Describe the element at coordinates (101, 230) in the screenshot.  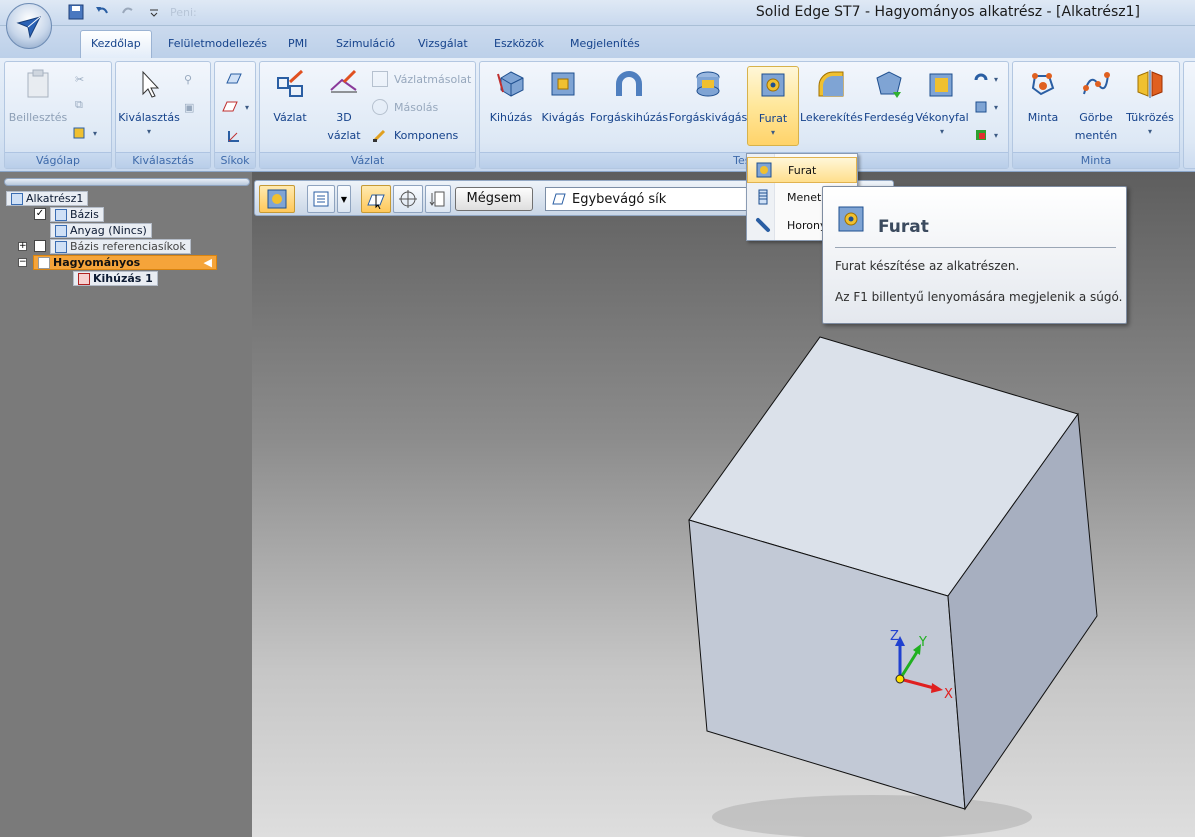
I see `tree-item-material: Anyag (Nincs)` at that location.